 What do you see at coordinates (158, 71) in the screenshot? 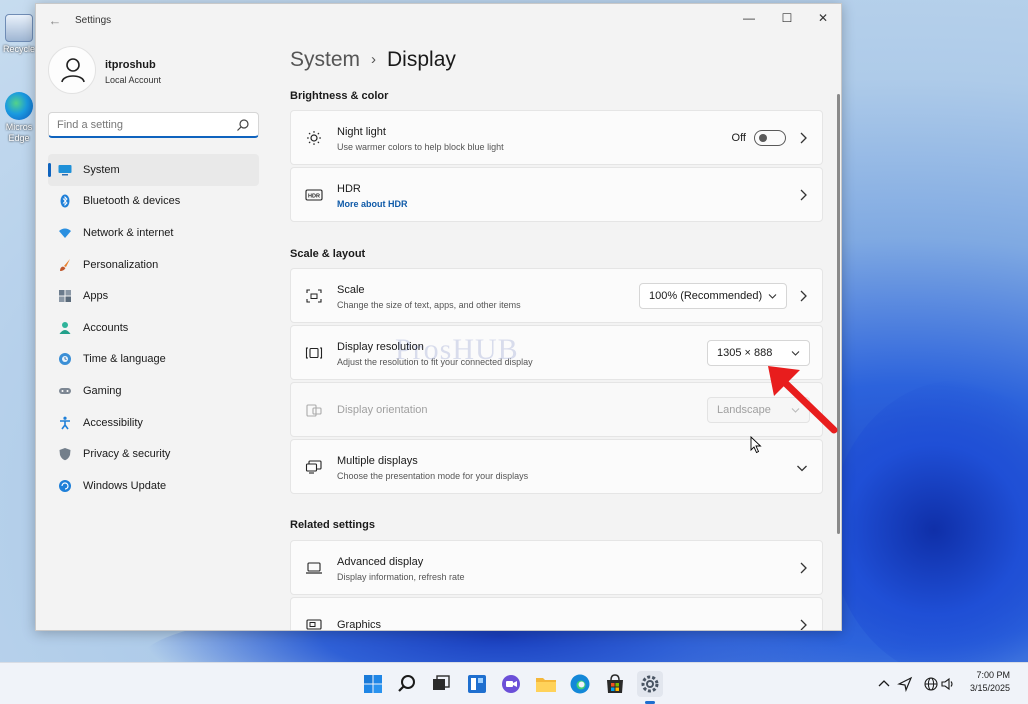
I see `user-profile: itproshub Local Account` at bounding box center [158, 71].